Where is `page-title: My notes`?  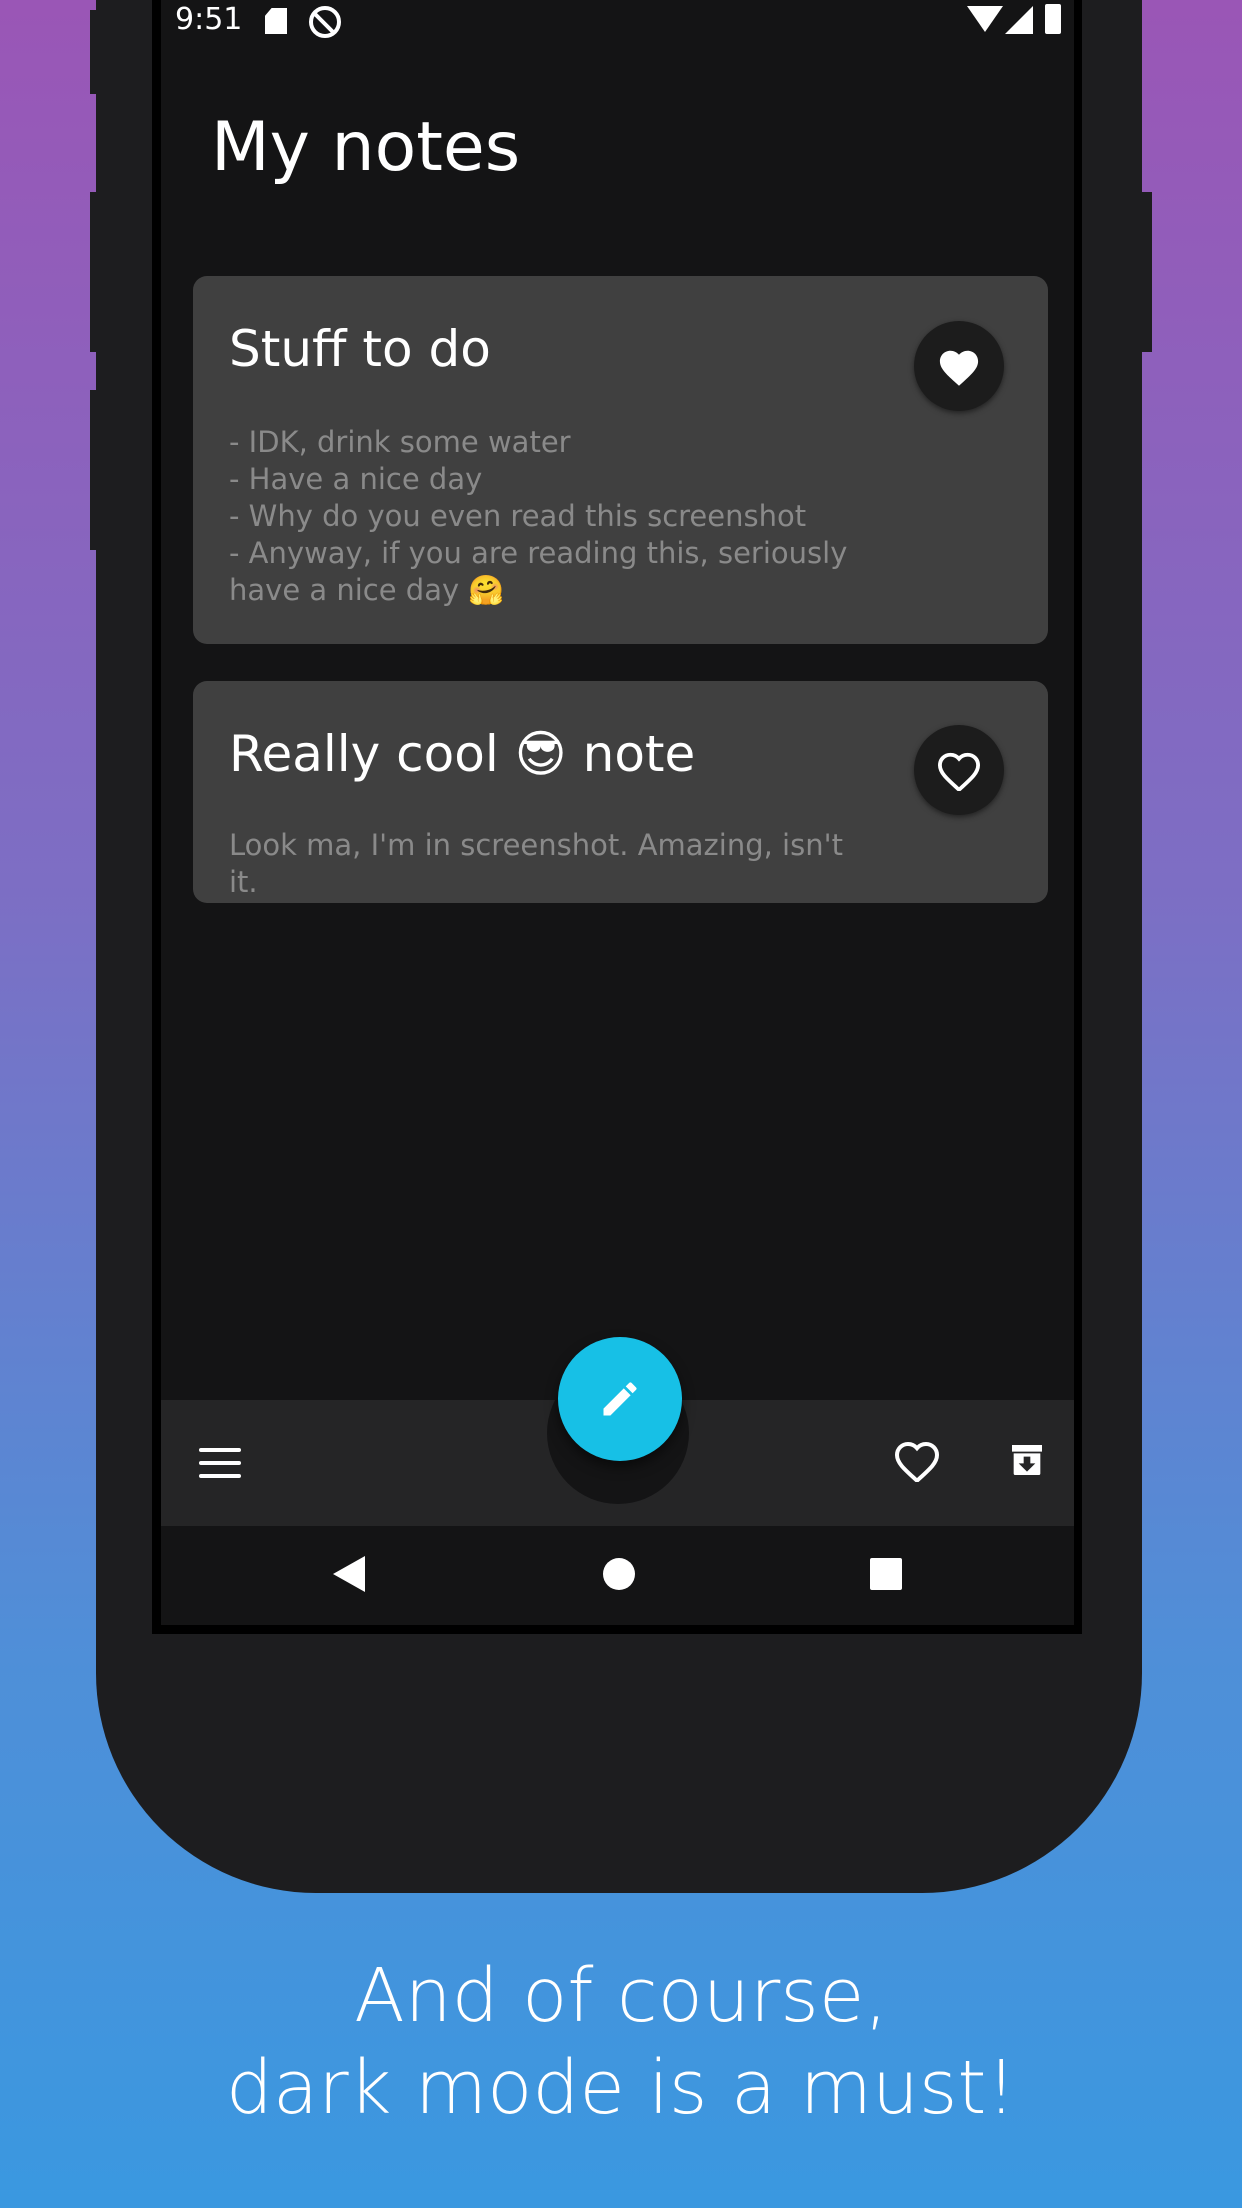
page-title: My notes is located at coordinates (366, 147).